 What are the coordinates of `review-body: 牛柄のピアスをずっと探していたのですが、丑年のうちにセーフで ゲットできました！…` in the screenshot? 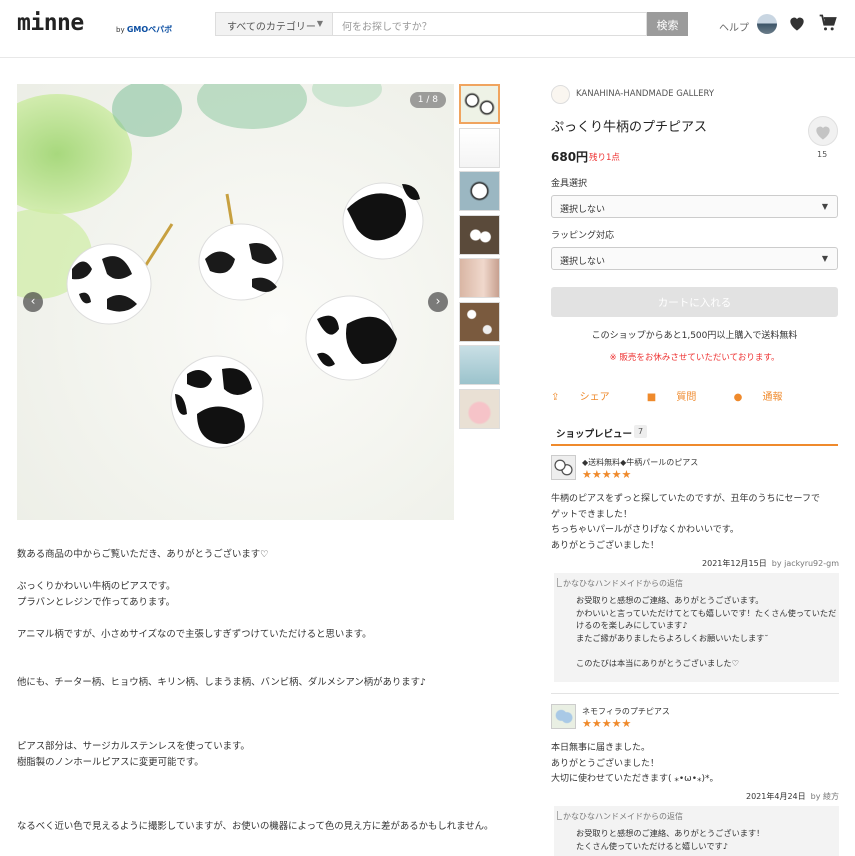 It's located at (686, 522).